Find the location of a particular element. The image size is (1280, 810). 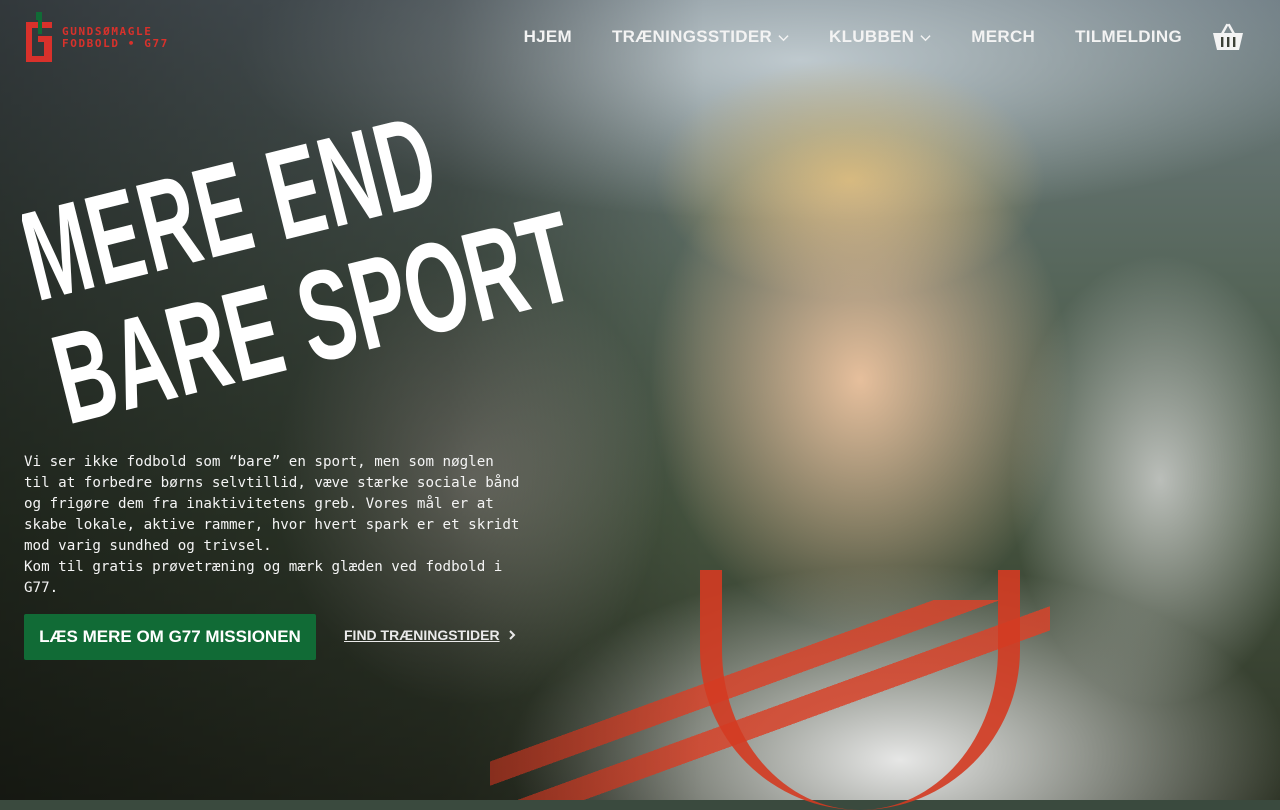

nav-item-traeningsstider: TRÆNINGSSTIDER is located at coordinates (700, 37).